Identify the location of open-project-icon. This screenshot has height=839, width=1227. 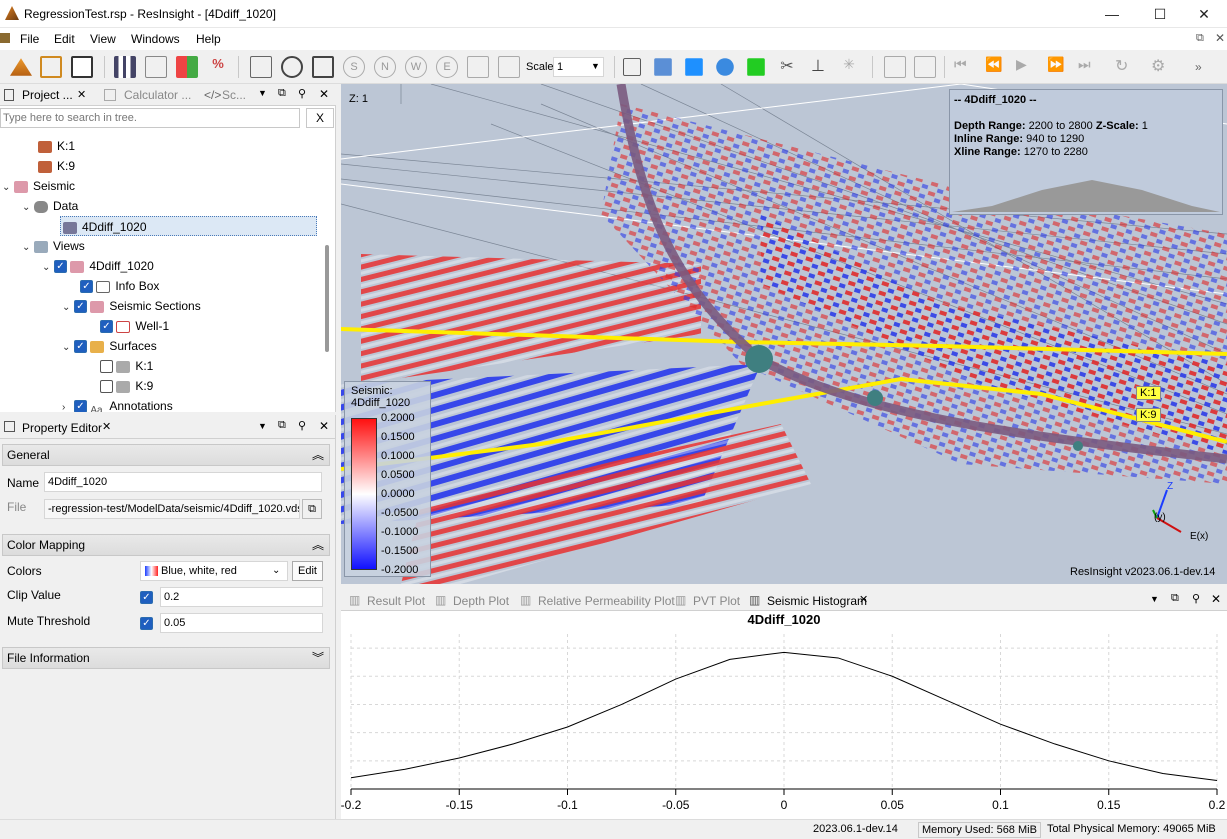
(21, 67).